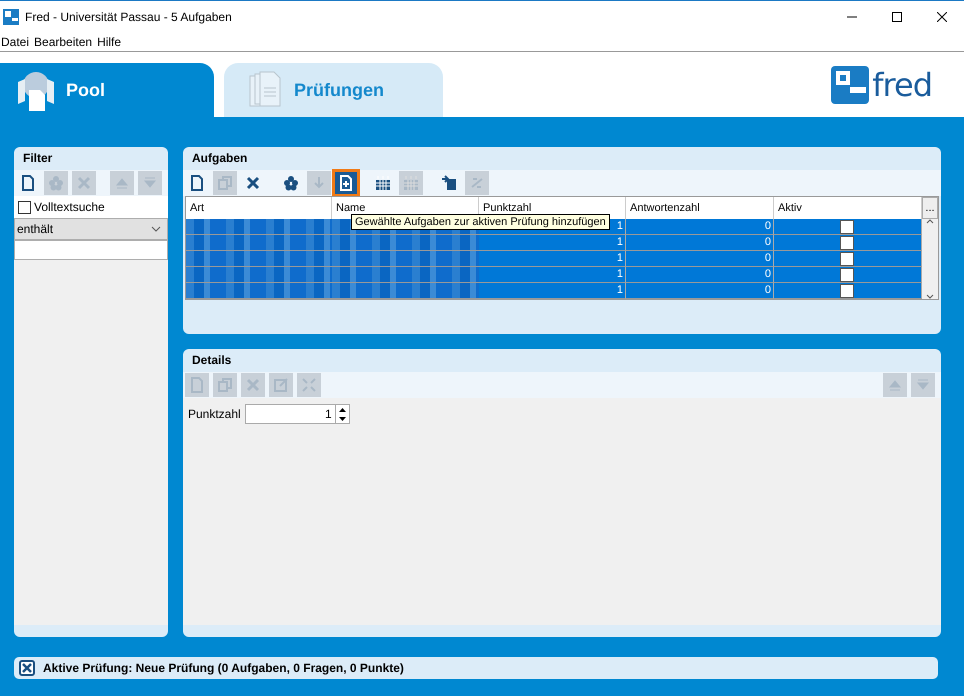  I want to click on field-label: Punktzahl, so click(214, 414).